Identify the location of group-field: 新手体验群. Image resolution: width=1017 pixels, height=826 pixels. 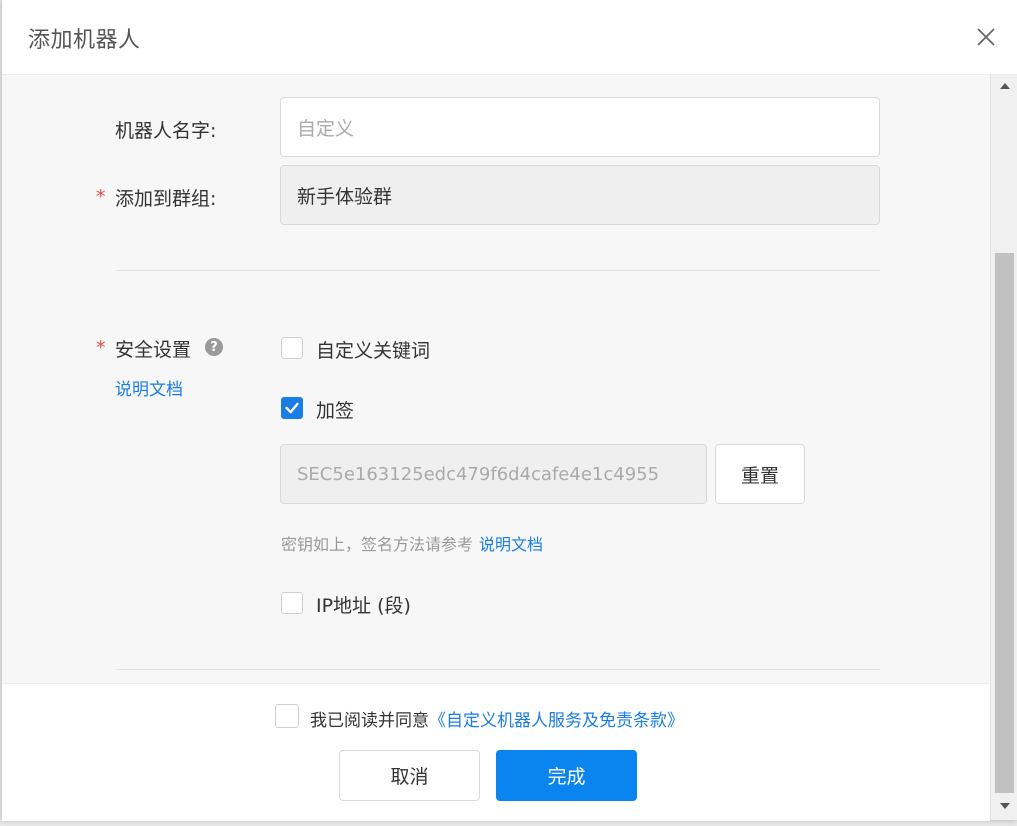
(580, 195).